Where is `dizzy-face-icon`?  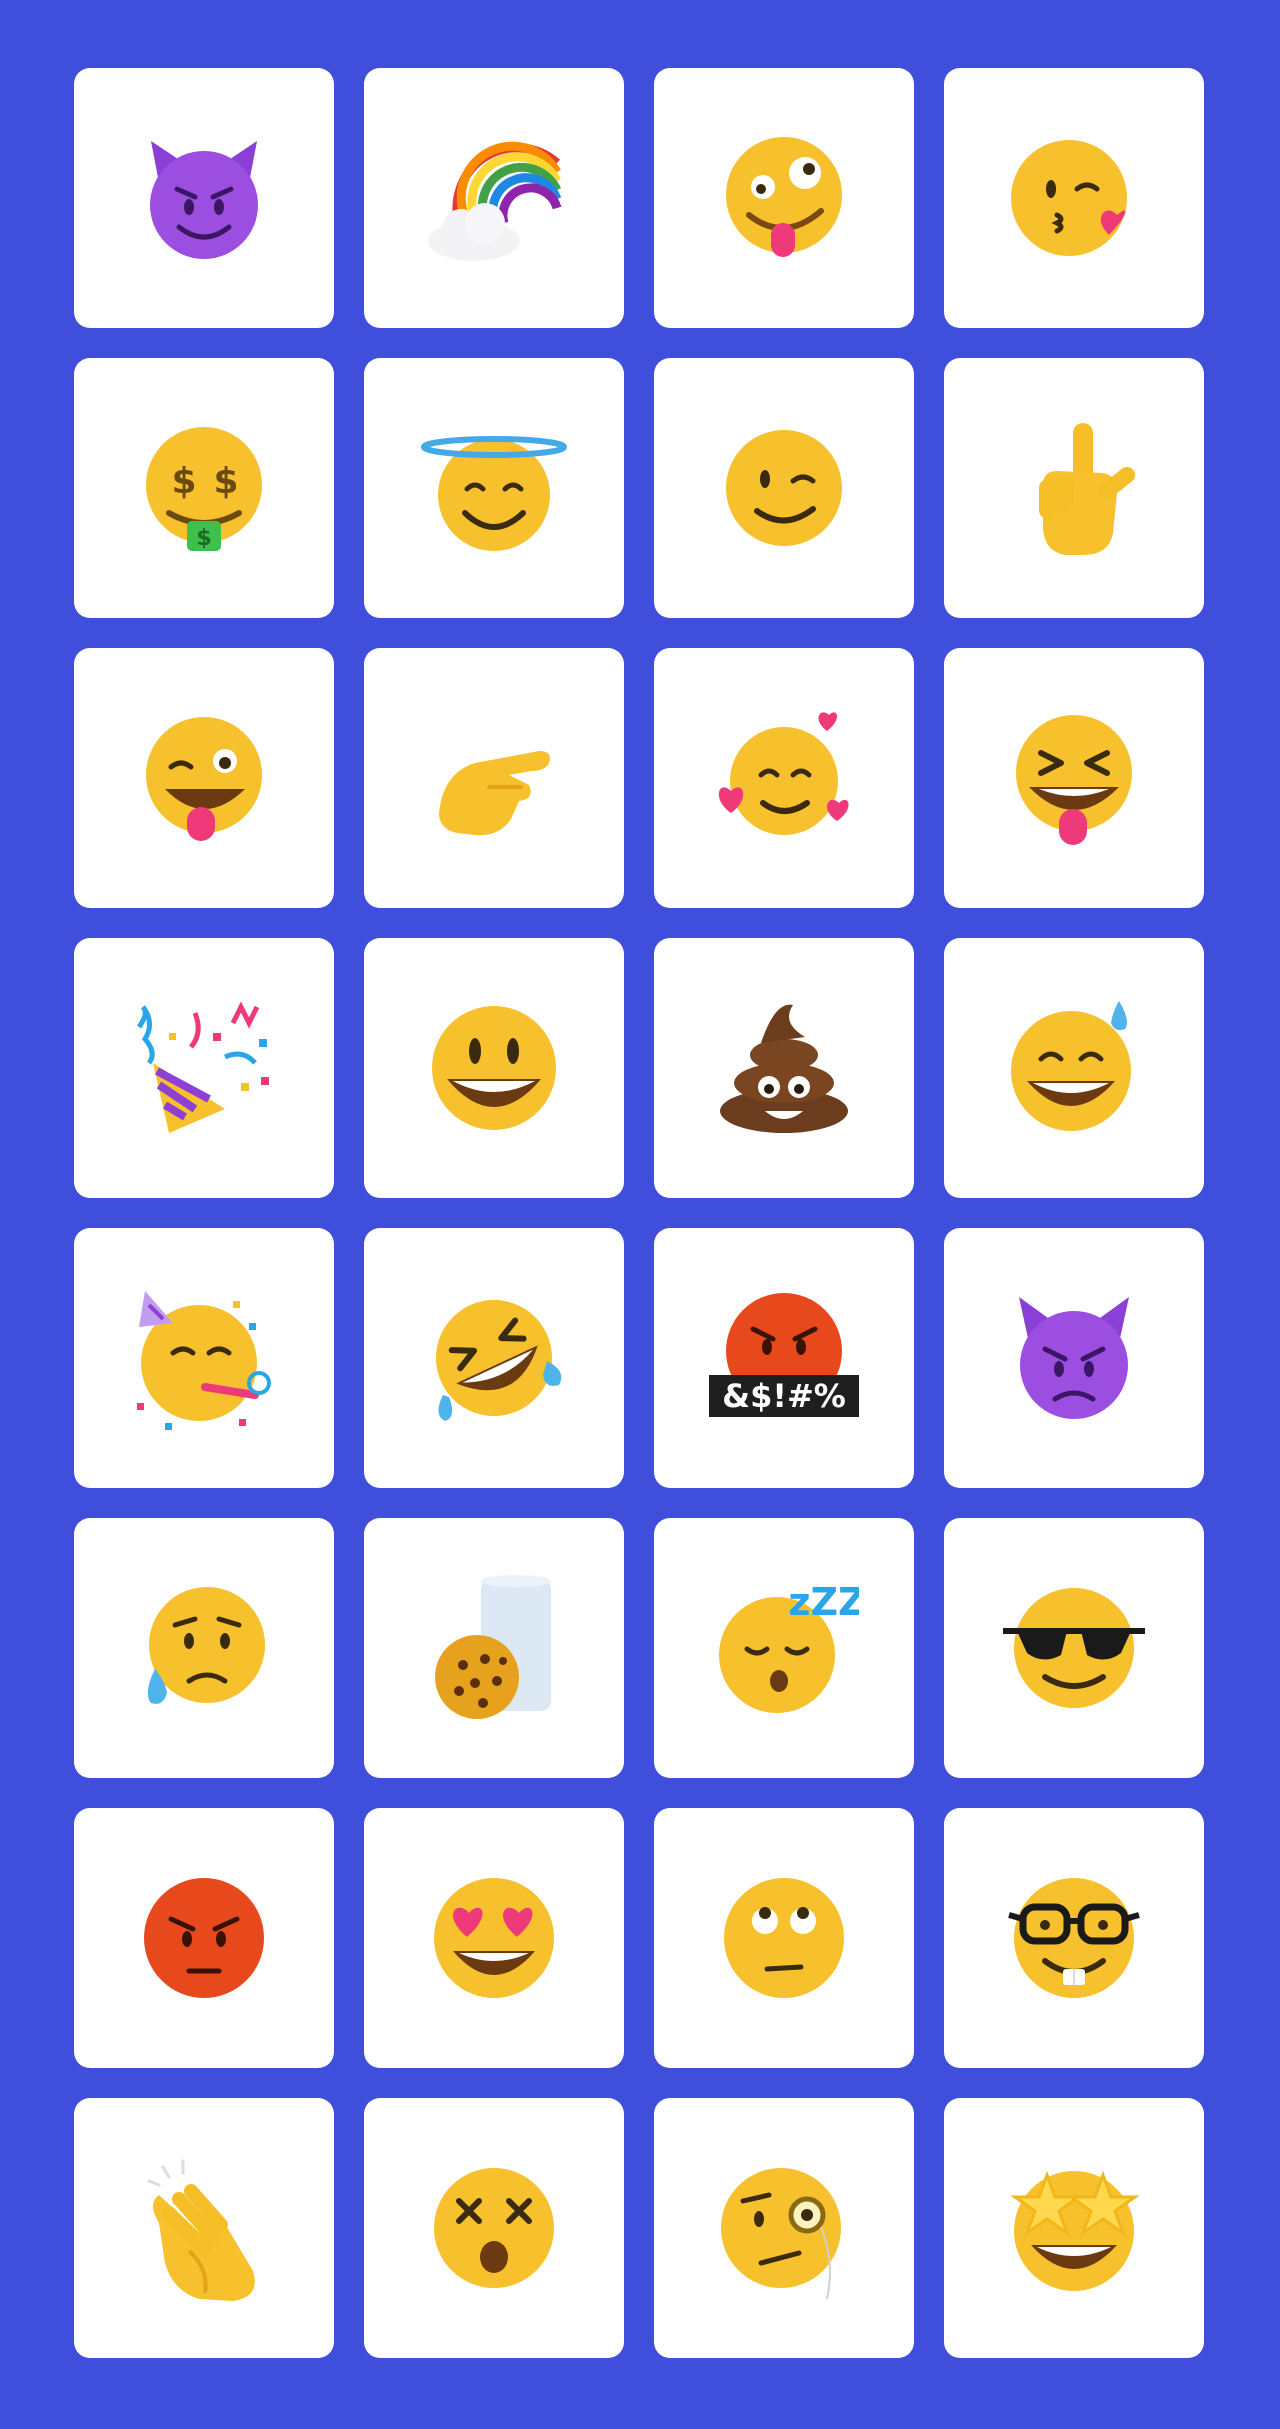 dizzy-face-icon is located at coordinates (494, 2228).